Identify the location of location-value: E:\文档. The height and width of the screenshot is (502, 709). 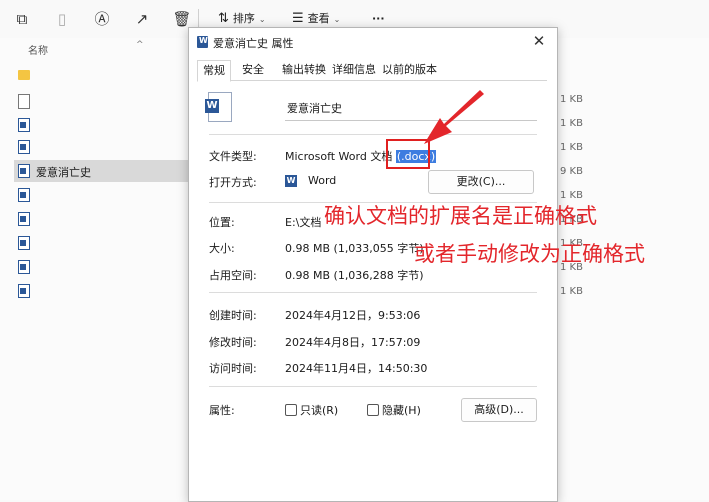
(303, 222).